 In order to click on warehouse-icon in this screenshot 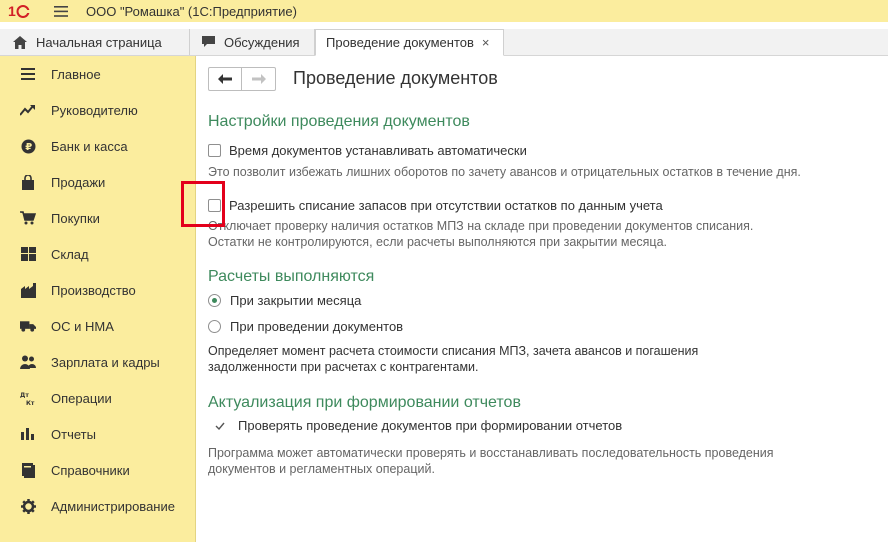, I will do `click(28, 254)`.